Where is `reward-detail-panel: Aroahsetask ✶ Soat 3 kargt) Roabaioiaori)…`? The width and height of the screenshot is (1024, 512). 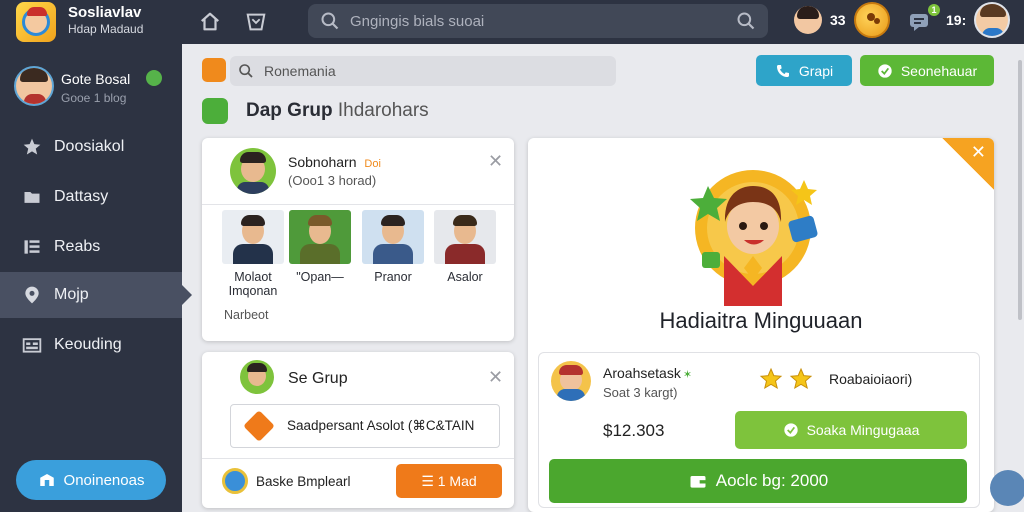 reward-detail-panel: Aroahsetask ✶ Soat 3 kargt) Roabaioiaori)… is located at coordinates (759, 430).